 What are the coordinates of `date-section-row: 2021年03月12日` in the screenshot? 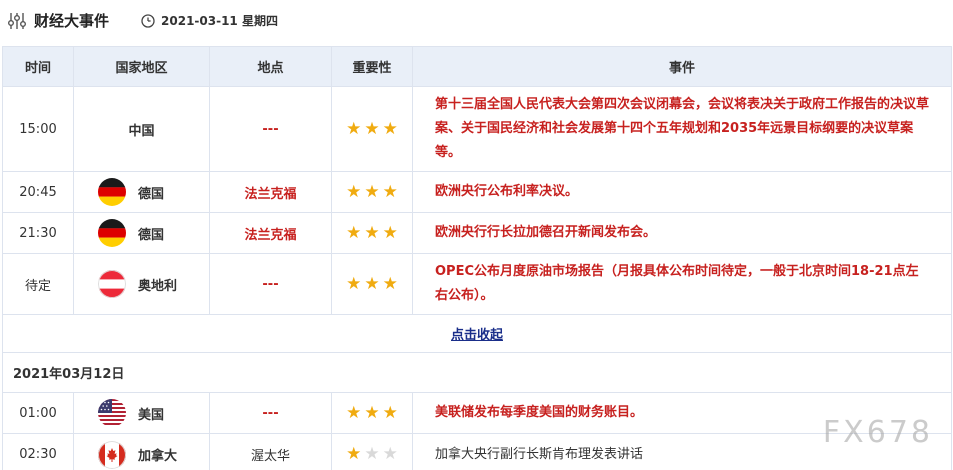 It's located at (477, 372).